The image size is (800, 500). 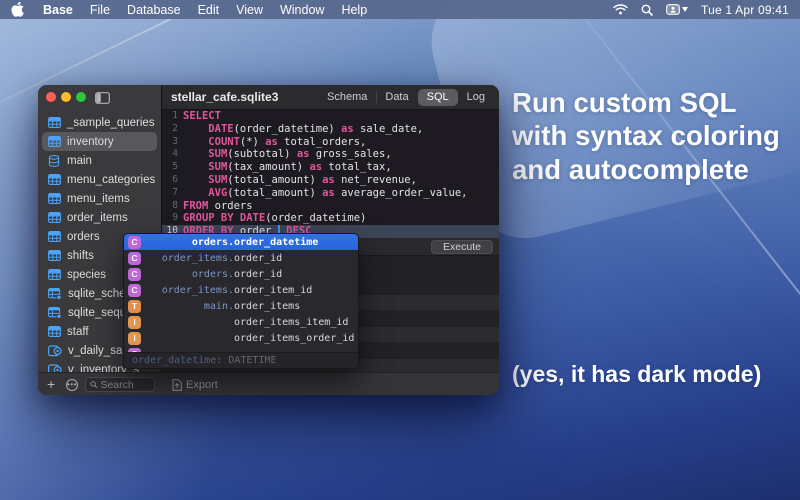 I want to click on autocomplete-item: Iorder_items_item_id, so click(x=241, y=322).